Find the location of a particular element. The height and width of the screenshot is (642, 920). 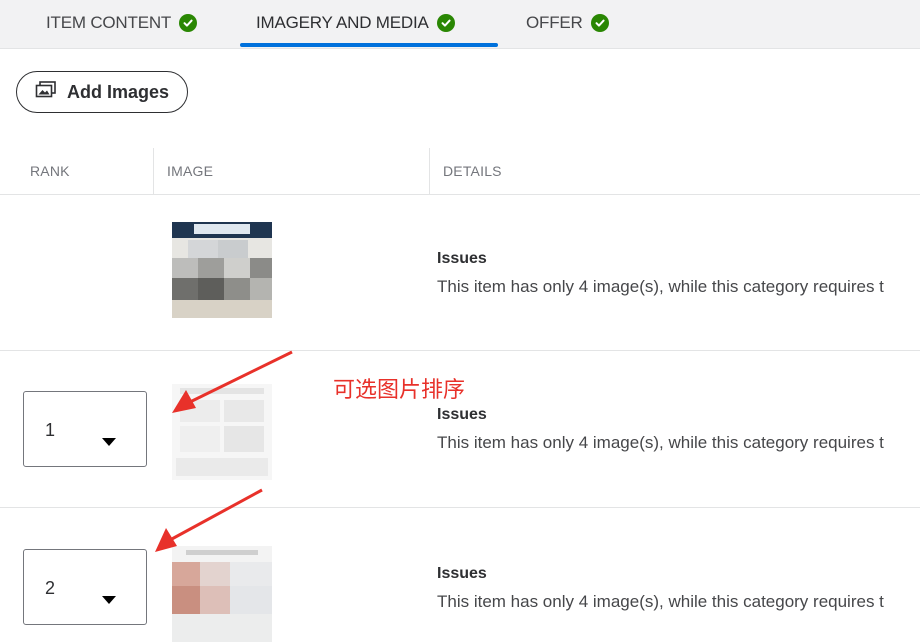

tab-item-content: ITEM CONTENT is located at coordinates (122, 23).